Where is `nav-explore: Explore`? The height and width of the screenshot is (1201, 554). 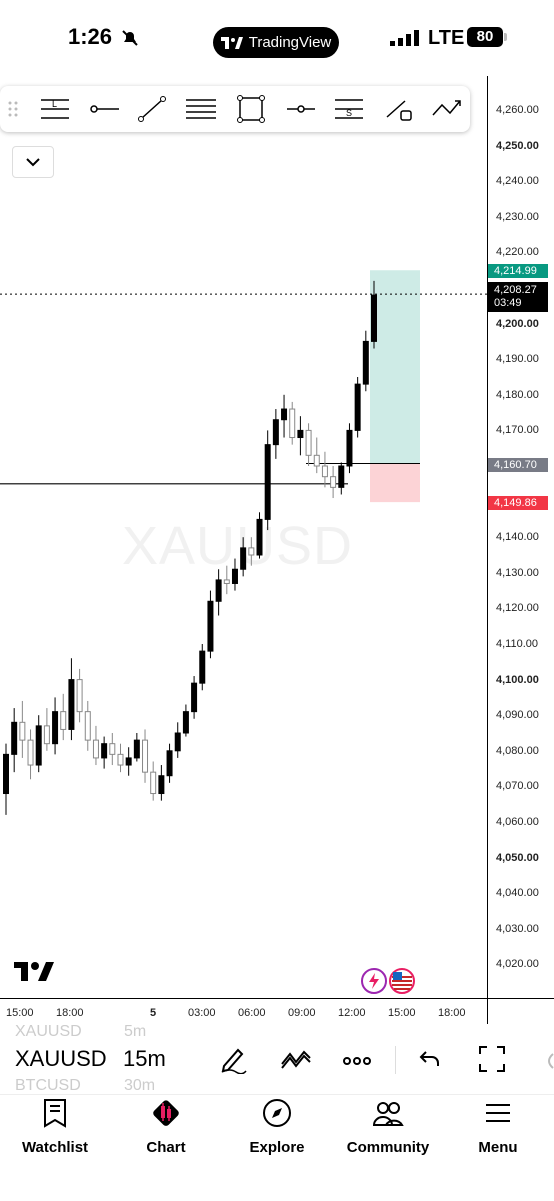 nav-explore: Explore is located at coordinates (277, 1127).